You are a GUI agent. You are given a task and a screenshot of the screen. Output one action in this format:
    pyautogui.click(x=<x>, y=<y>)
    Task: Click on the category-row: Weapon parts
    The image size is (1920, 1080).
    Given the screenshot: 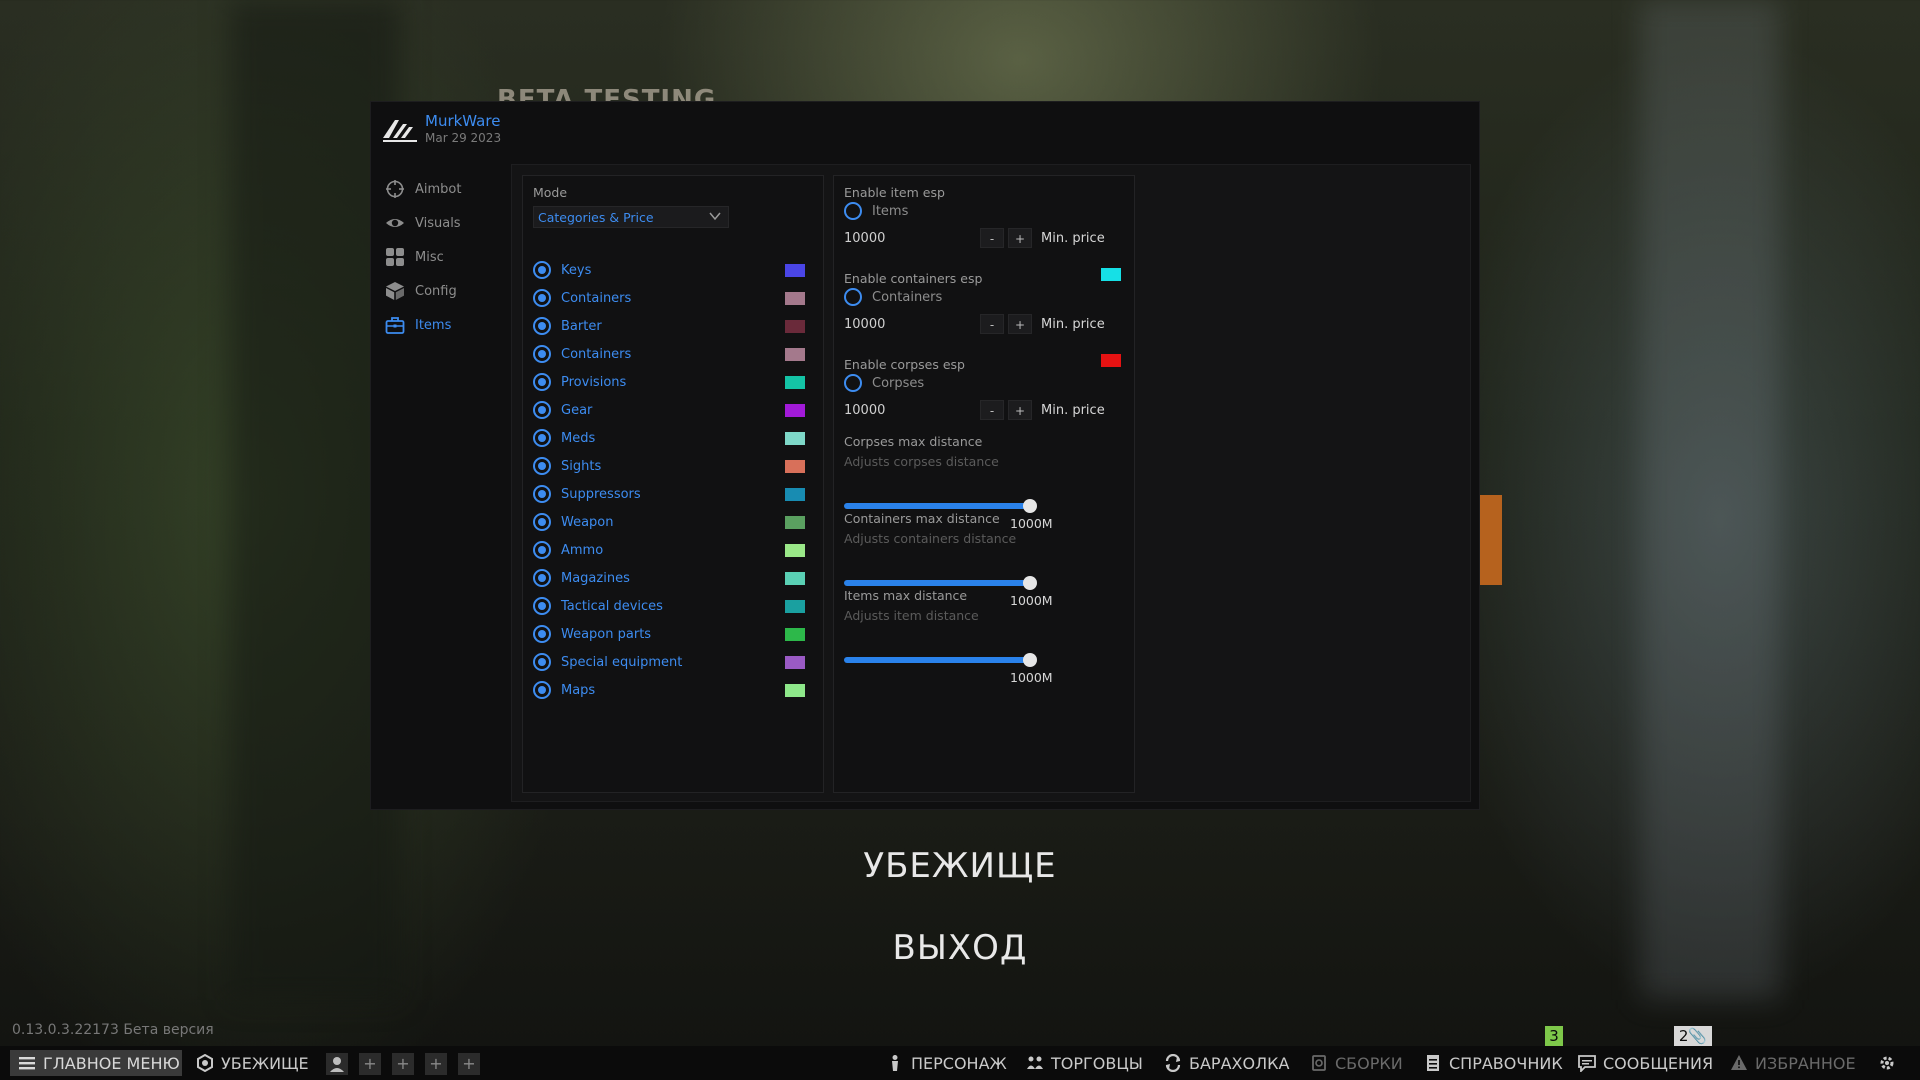 What is the action you would take?
    pyautogui.click(x=674, y=634)
    